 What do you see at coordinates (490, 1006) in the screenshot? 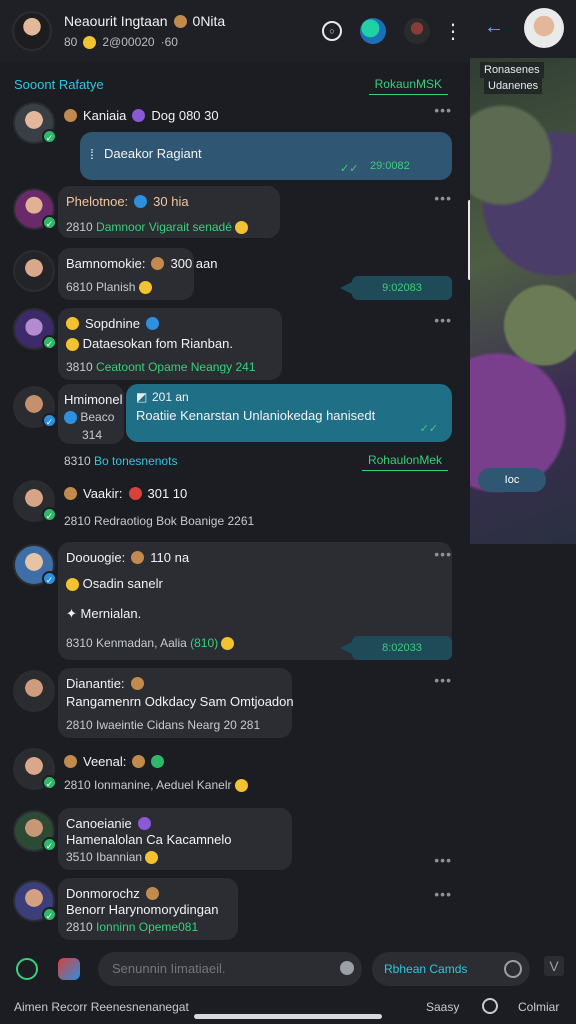
I see `chat-bubble-icon` at bounding box center [490, 1006].